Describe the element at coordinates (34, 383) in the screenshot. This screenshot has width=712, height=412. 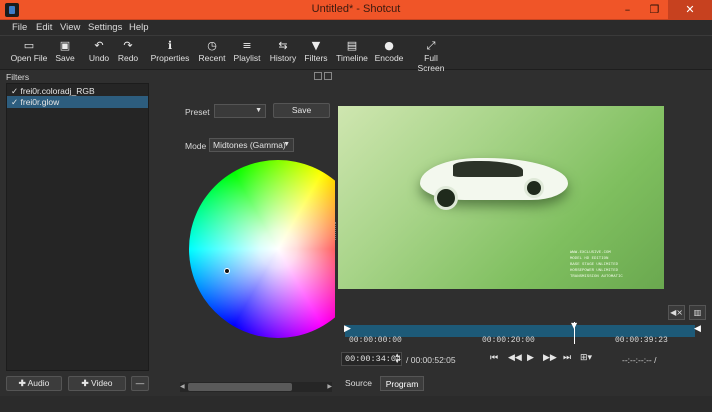
I see `add-audio-filter-button: ✚ Audio` at that location.